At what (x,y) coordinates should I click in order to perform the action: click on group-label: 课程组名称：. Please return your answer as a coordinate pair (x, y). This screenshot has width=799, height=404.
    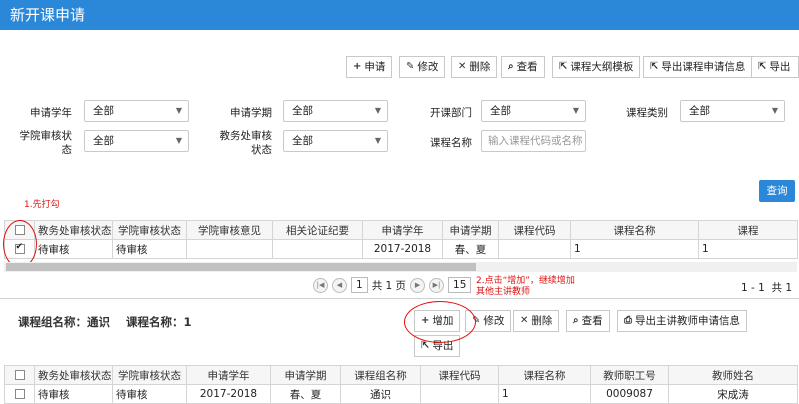
    Looking at the image, I should click on (52, 322).